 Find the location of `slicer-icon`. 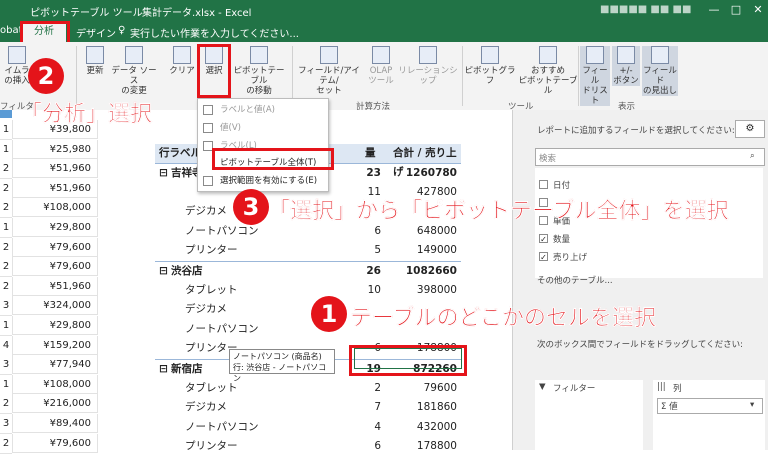

slicer-icon is located at coordinates (17, 55).